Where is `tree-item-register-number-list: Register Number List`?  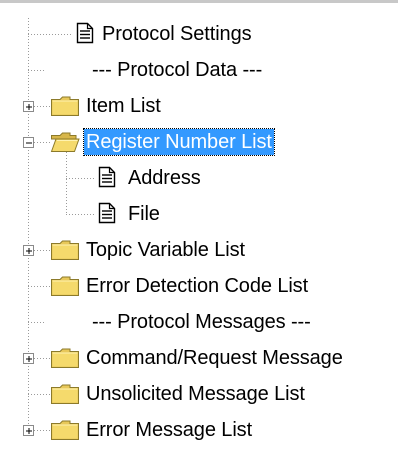
tree-item-register-number-list: Register Number List is located at coordinates (162, 142).